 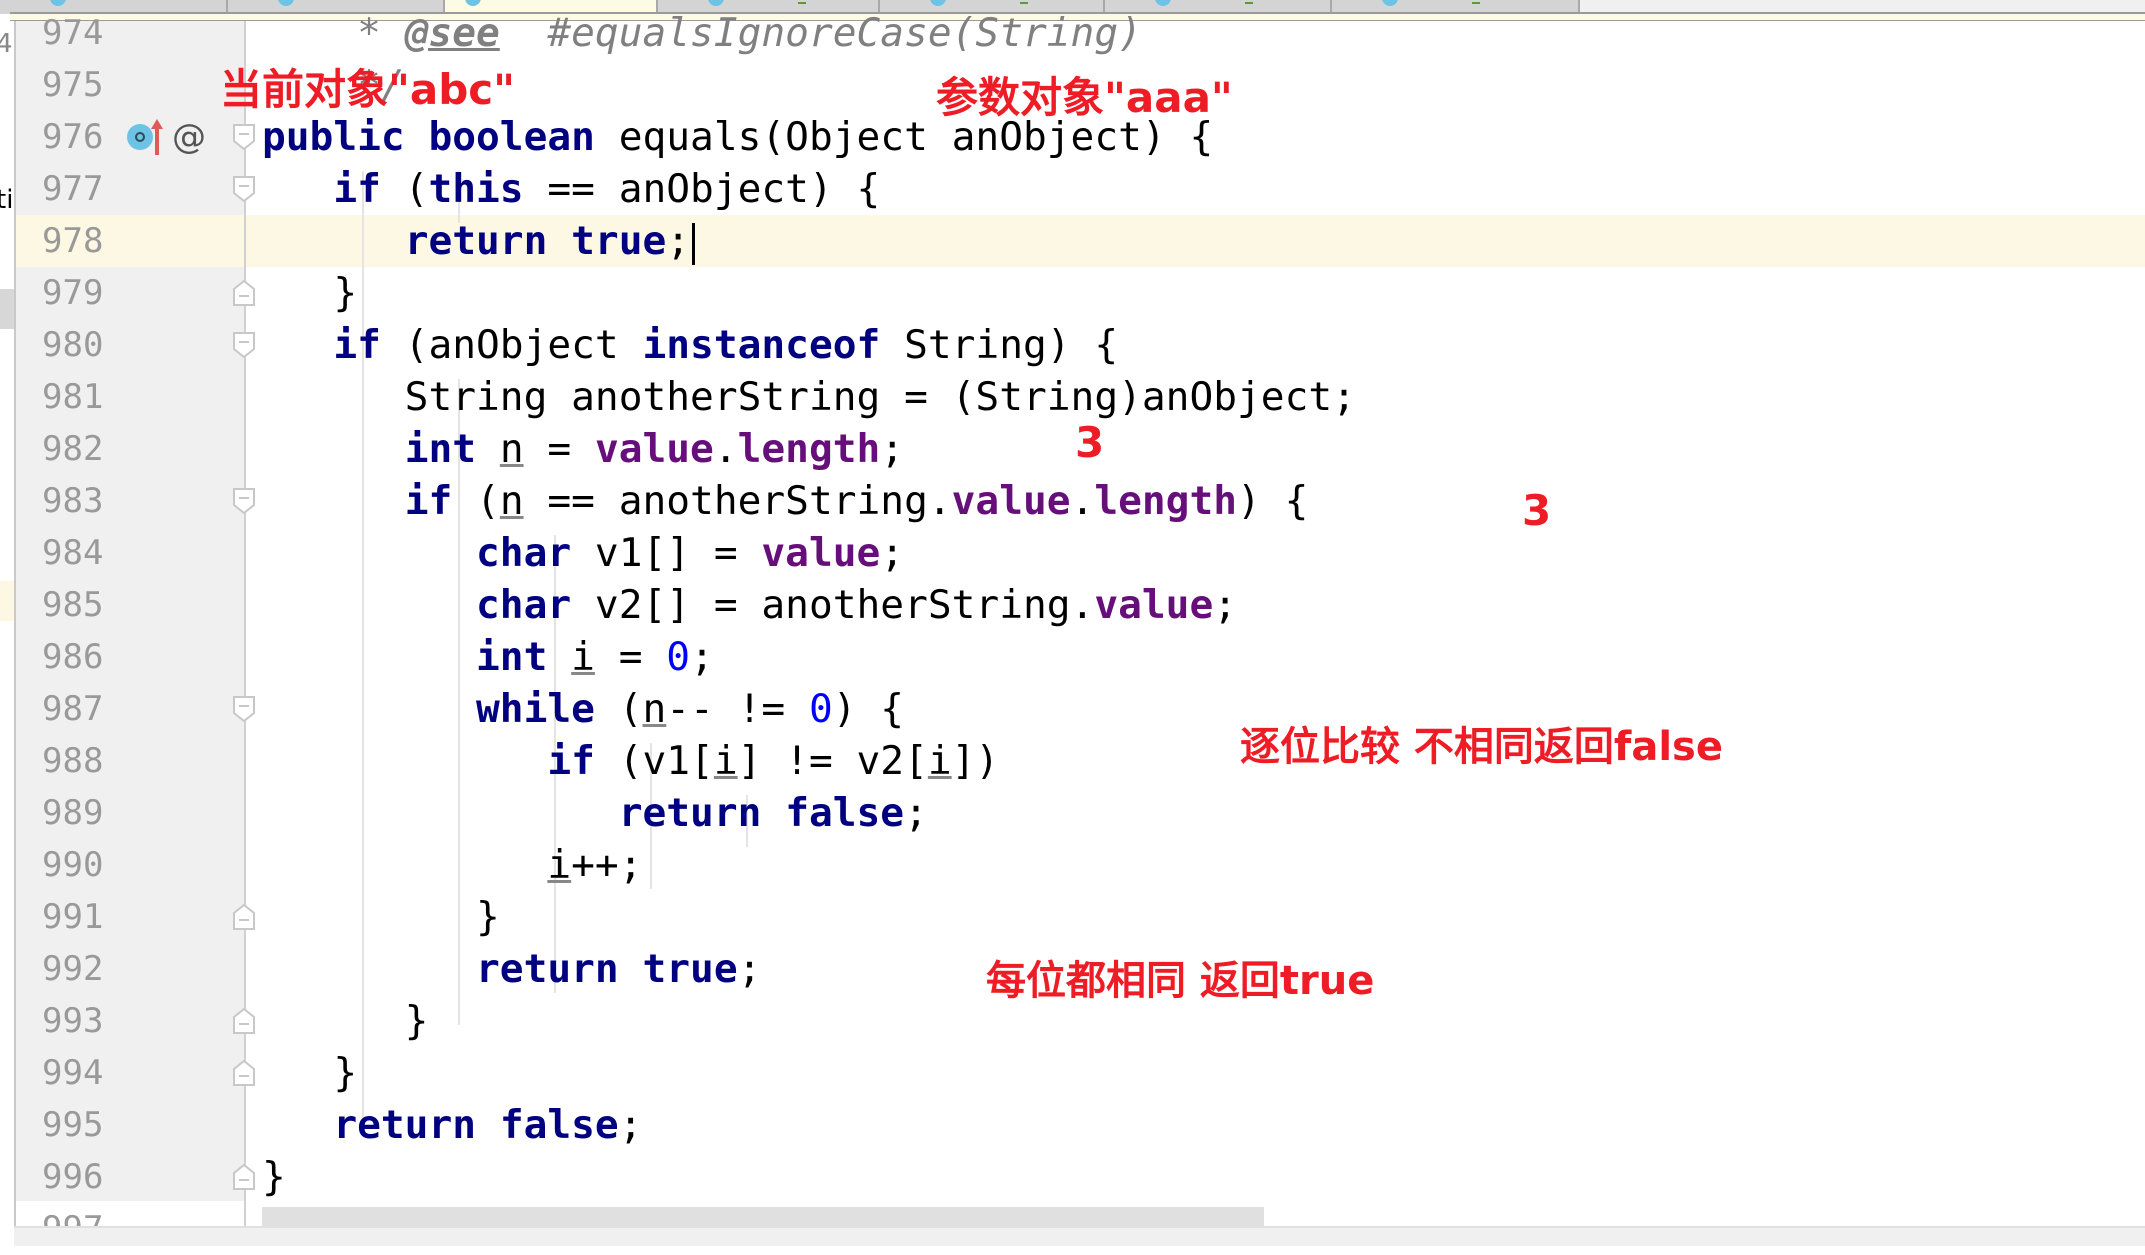 What do you see at coordinates (72, 761) in the screenshot?
I see `line-number: 988` at bounding box center [72, 761].